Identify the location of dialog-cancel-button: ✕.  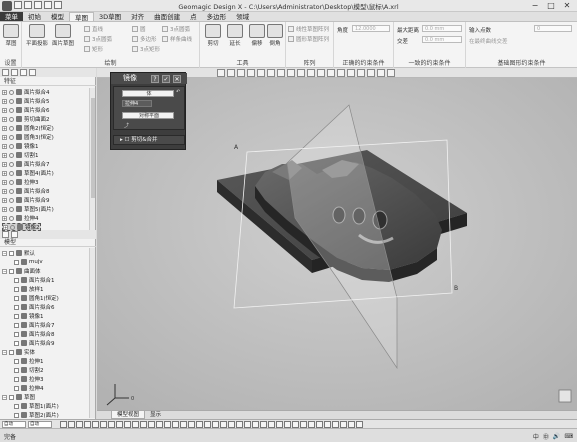
(177, 79).